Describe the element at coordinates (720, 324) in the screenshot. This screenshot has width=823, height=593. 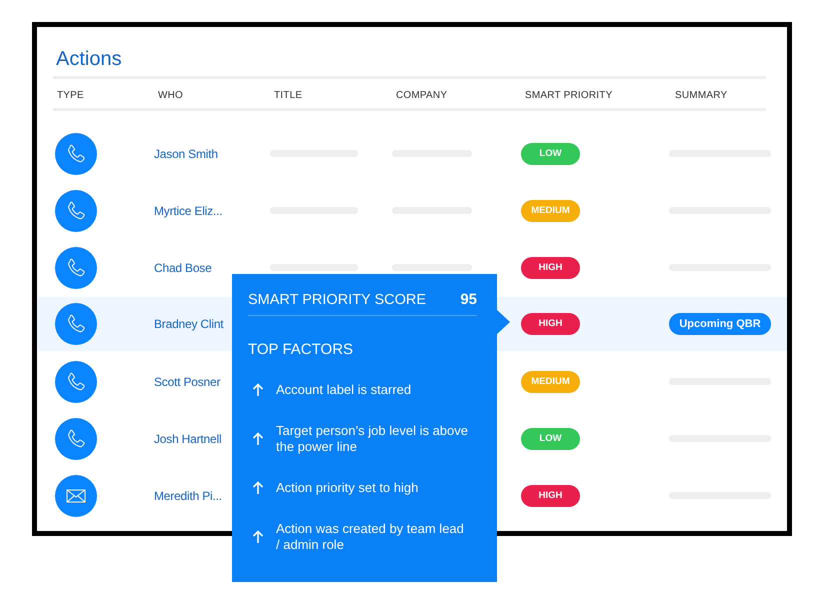
I see `summary-tag: Upcoming QBR` at that location.